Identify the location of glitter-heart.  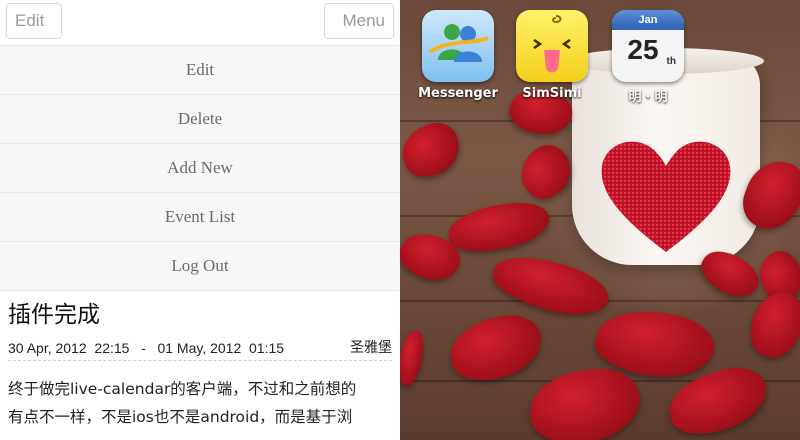
(666, 196).